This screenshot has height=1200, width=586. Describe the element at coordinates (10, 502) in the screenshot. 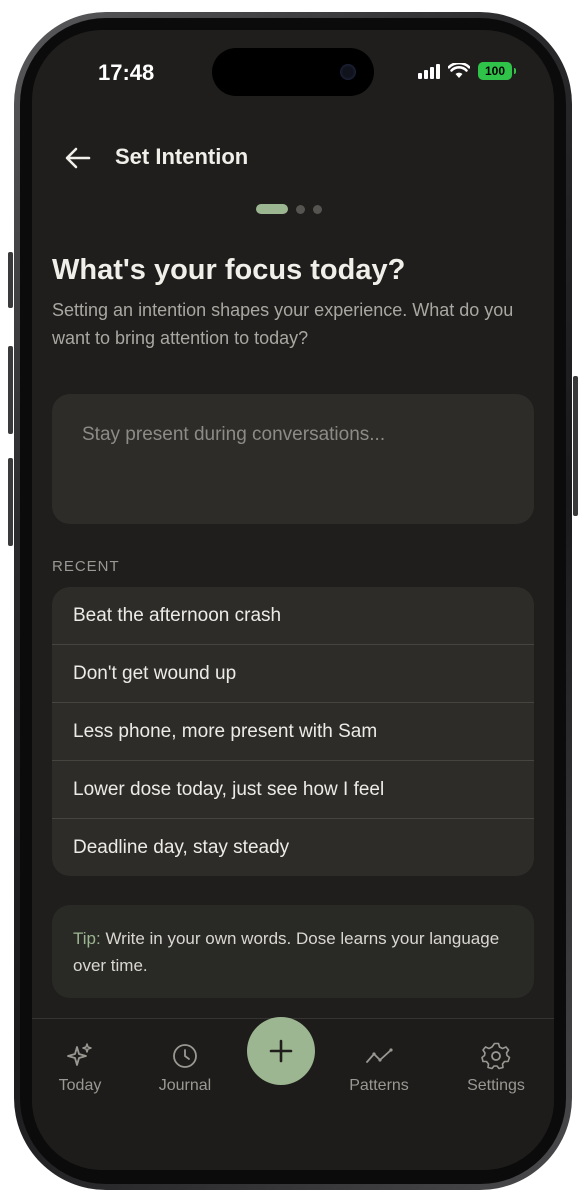

I see `volume-down-button` at that location.